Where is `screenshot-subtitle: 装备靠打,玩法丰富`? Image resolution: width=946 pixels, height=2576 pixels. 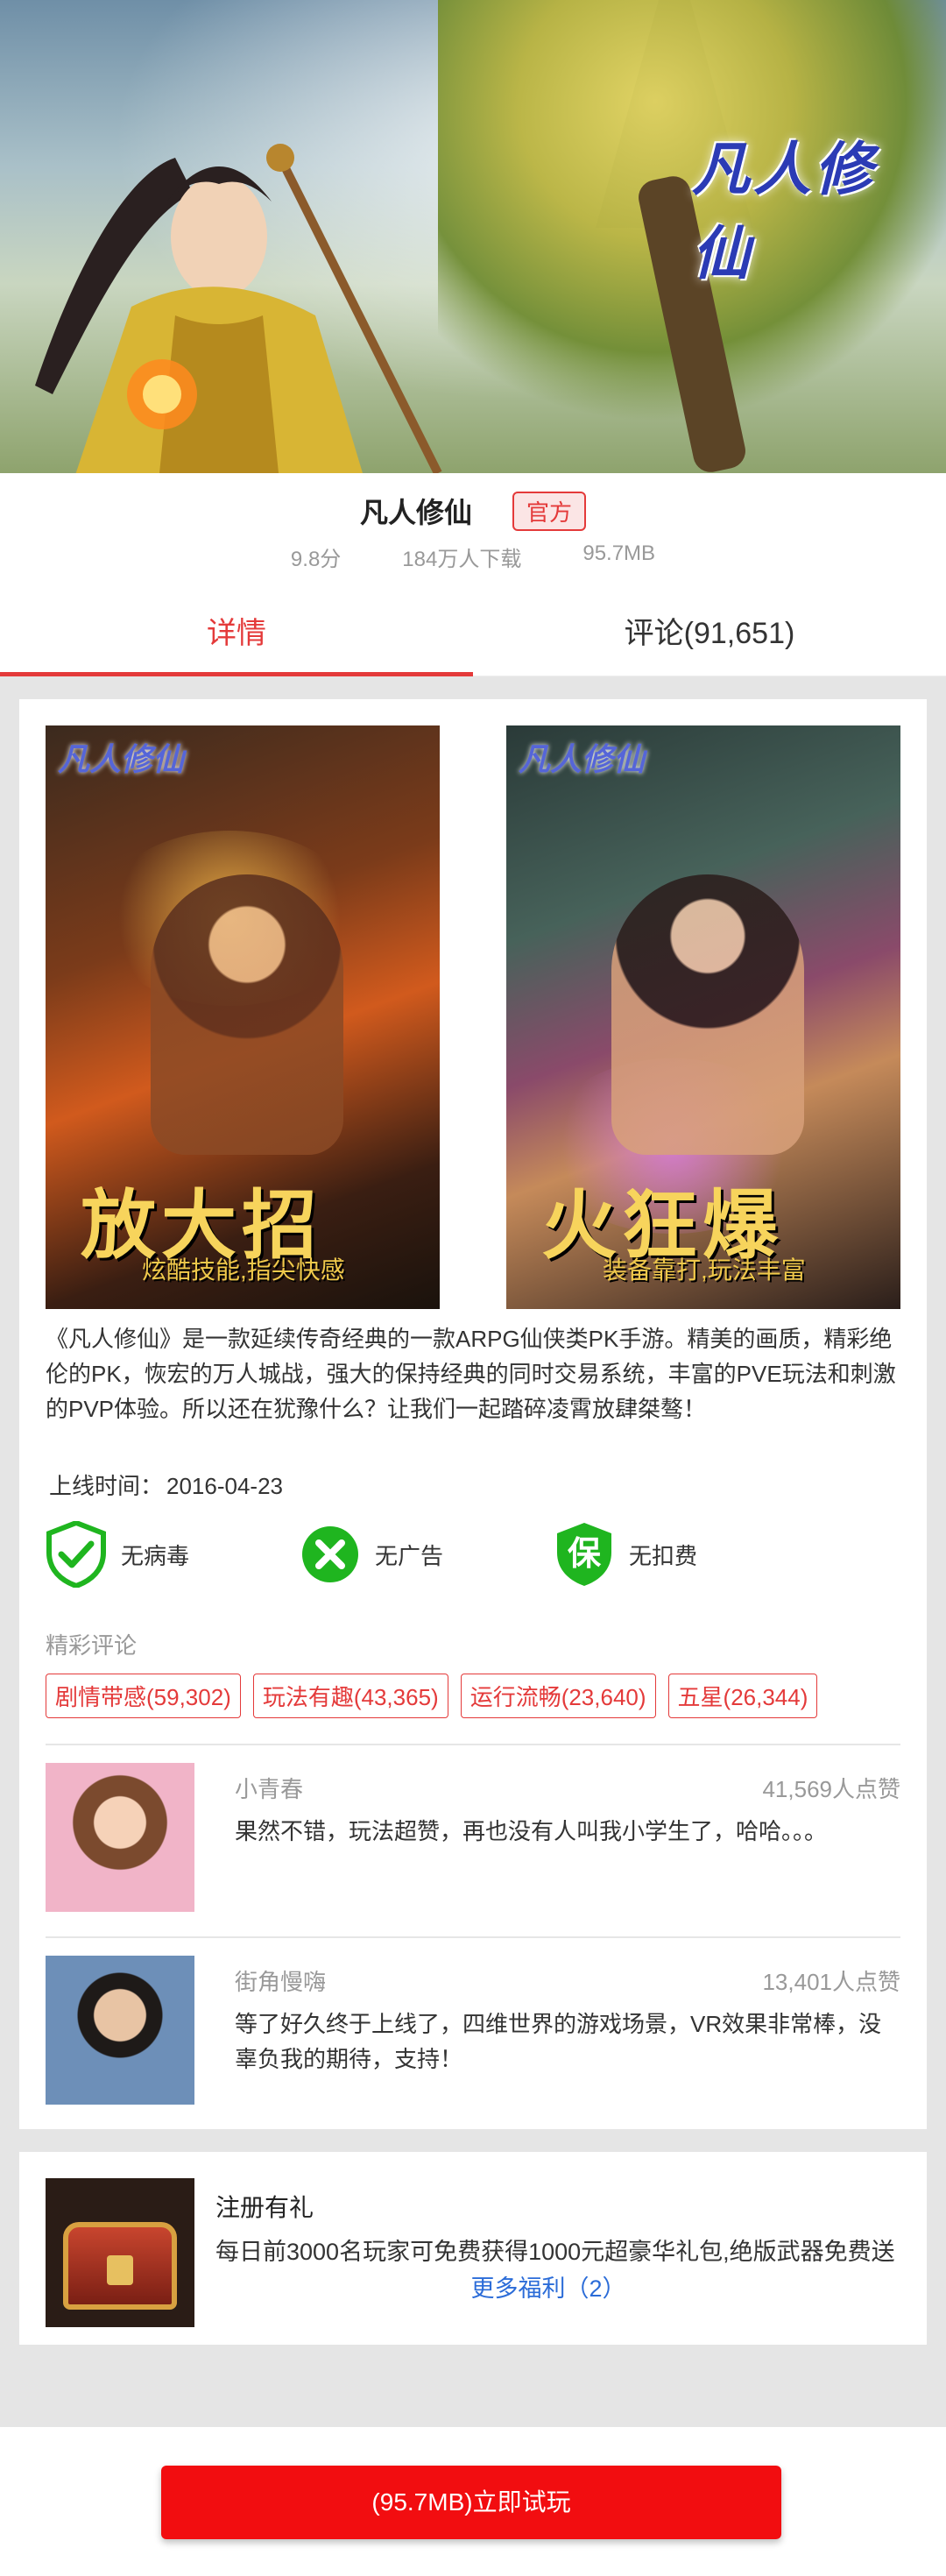 screenshot-subtitle: 装备靠打,玩法丰富 is located at coordinates (704, 1270).